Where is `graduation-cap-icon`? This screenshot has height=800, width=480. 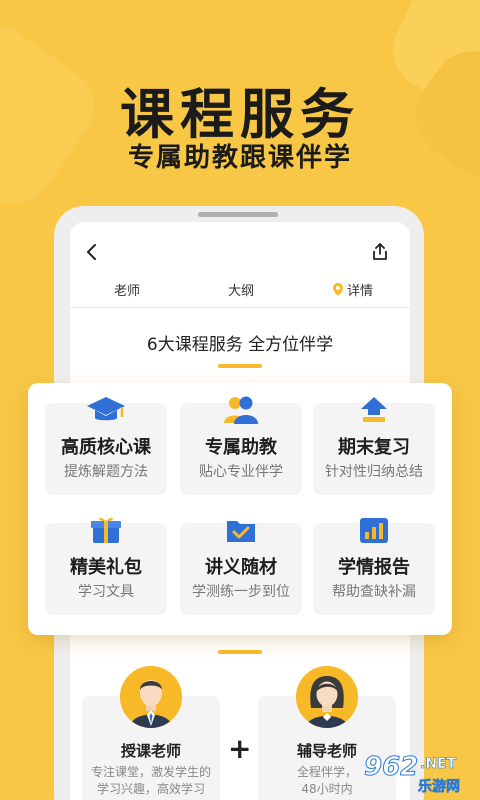 graduation-cap-icon is located at coordinates (106, 409).